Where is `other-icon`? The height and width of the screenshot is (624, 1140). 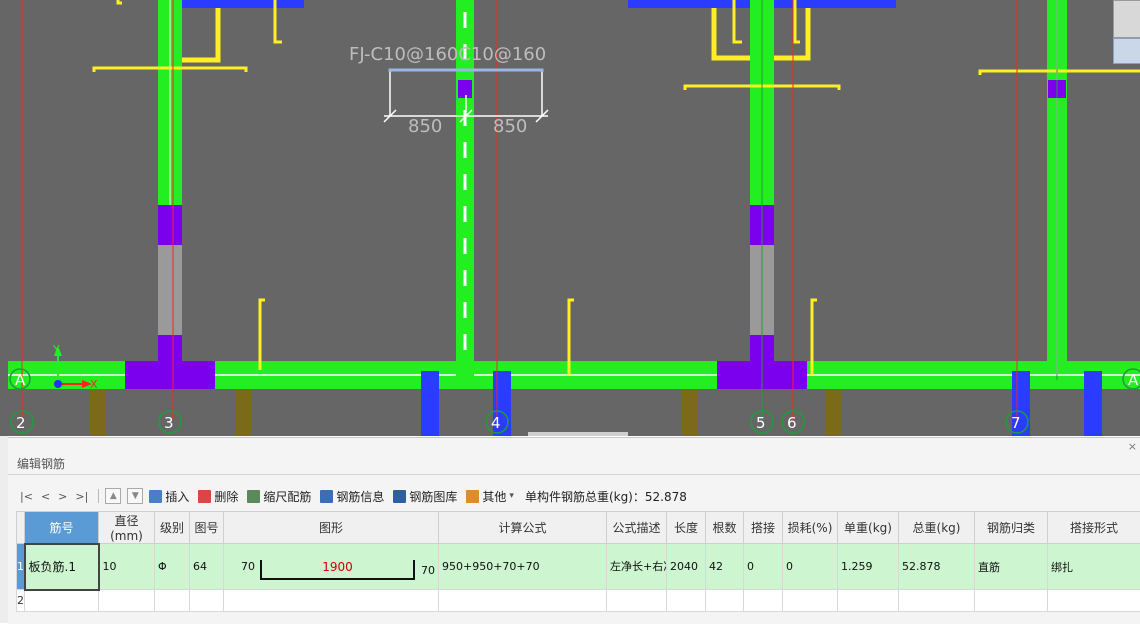 other-icon is located at coordinates (472, 496).